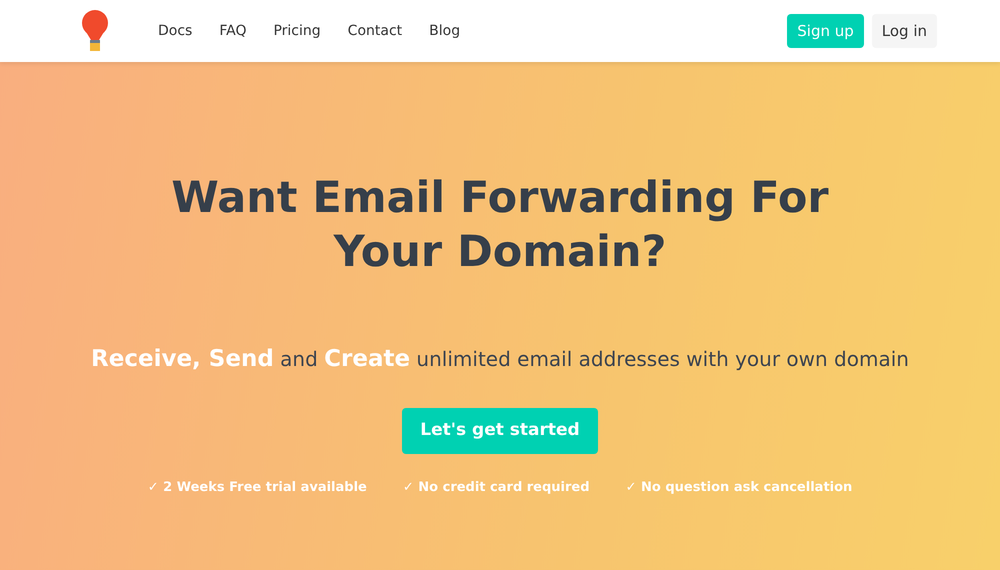  I want to click on nav-link: Blog, so click(444, 31).